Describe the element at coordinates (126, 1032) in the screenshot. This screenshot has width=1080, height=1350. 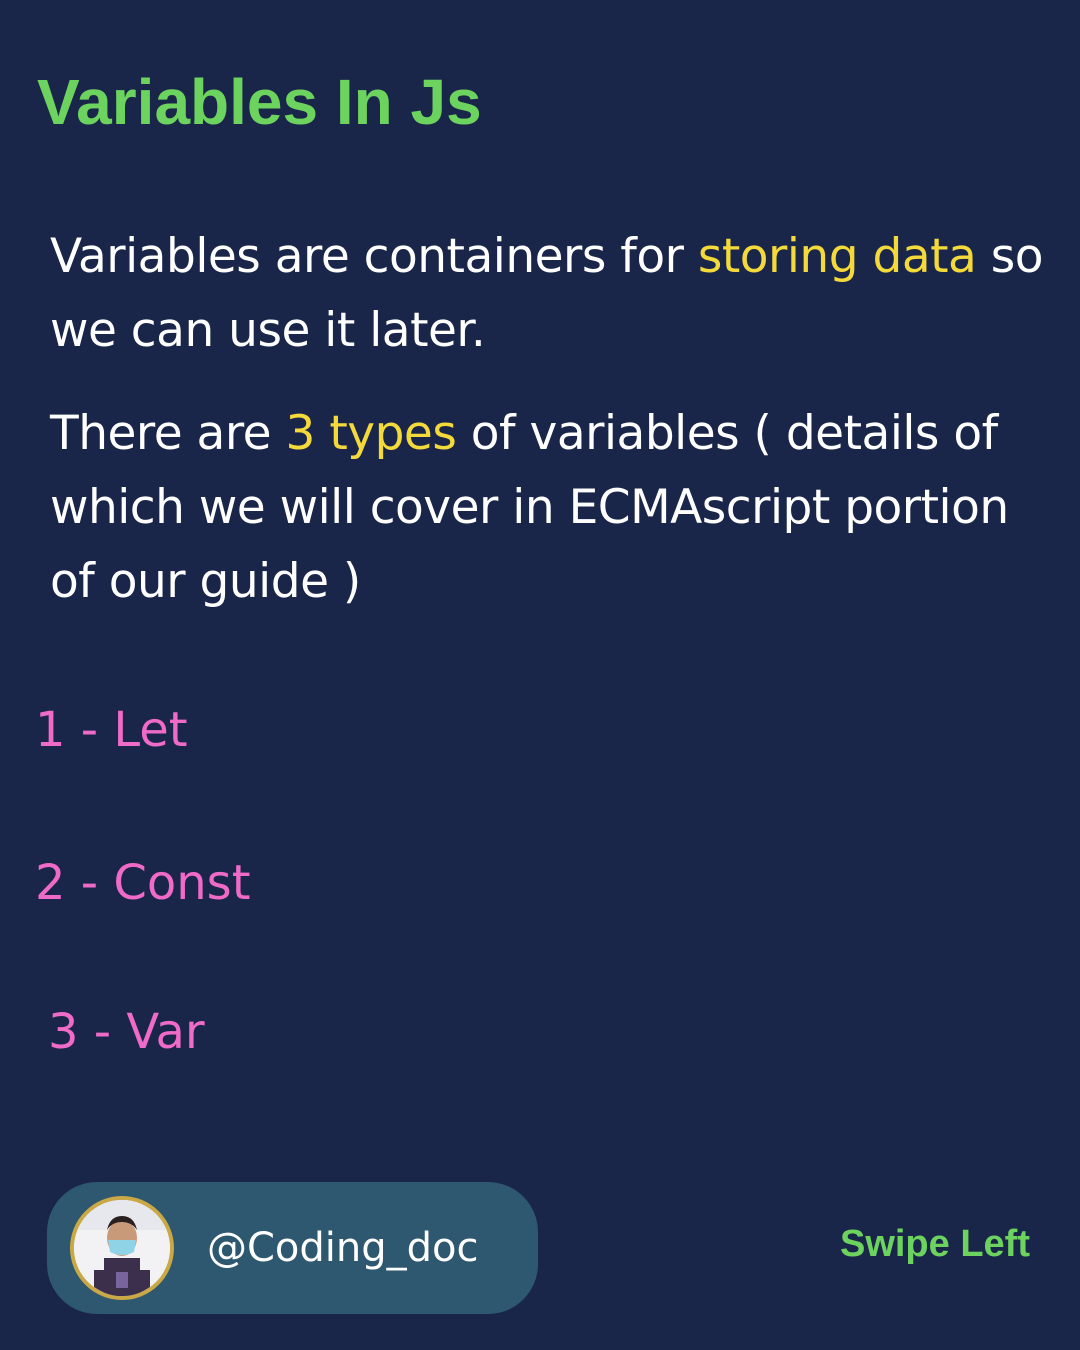
I see `list-item-var: 3 - Var` at that location.